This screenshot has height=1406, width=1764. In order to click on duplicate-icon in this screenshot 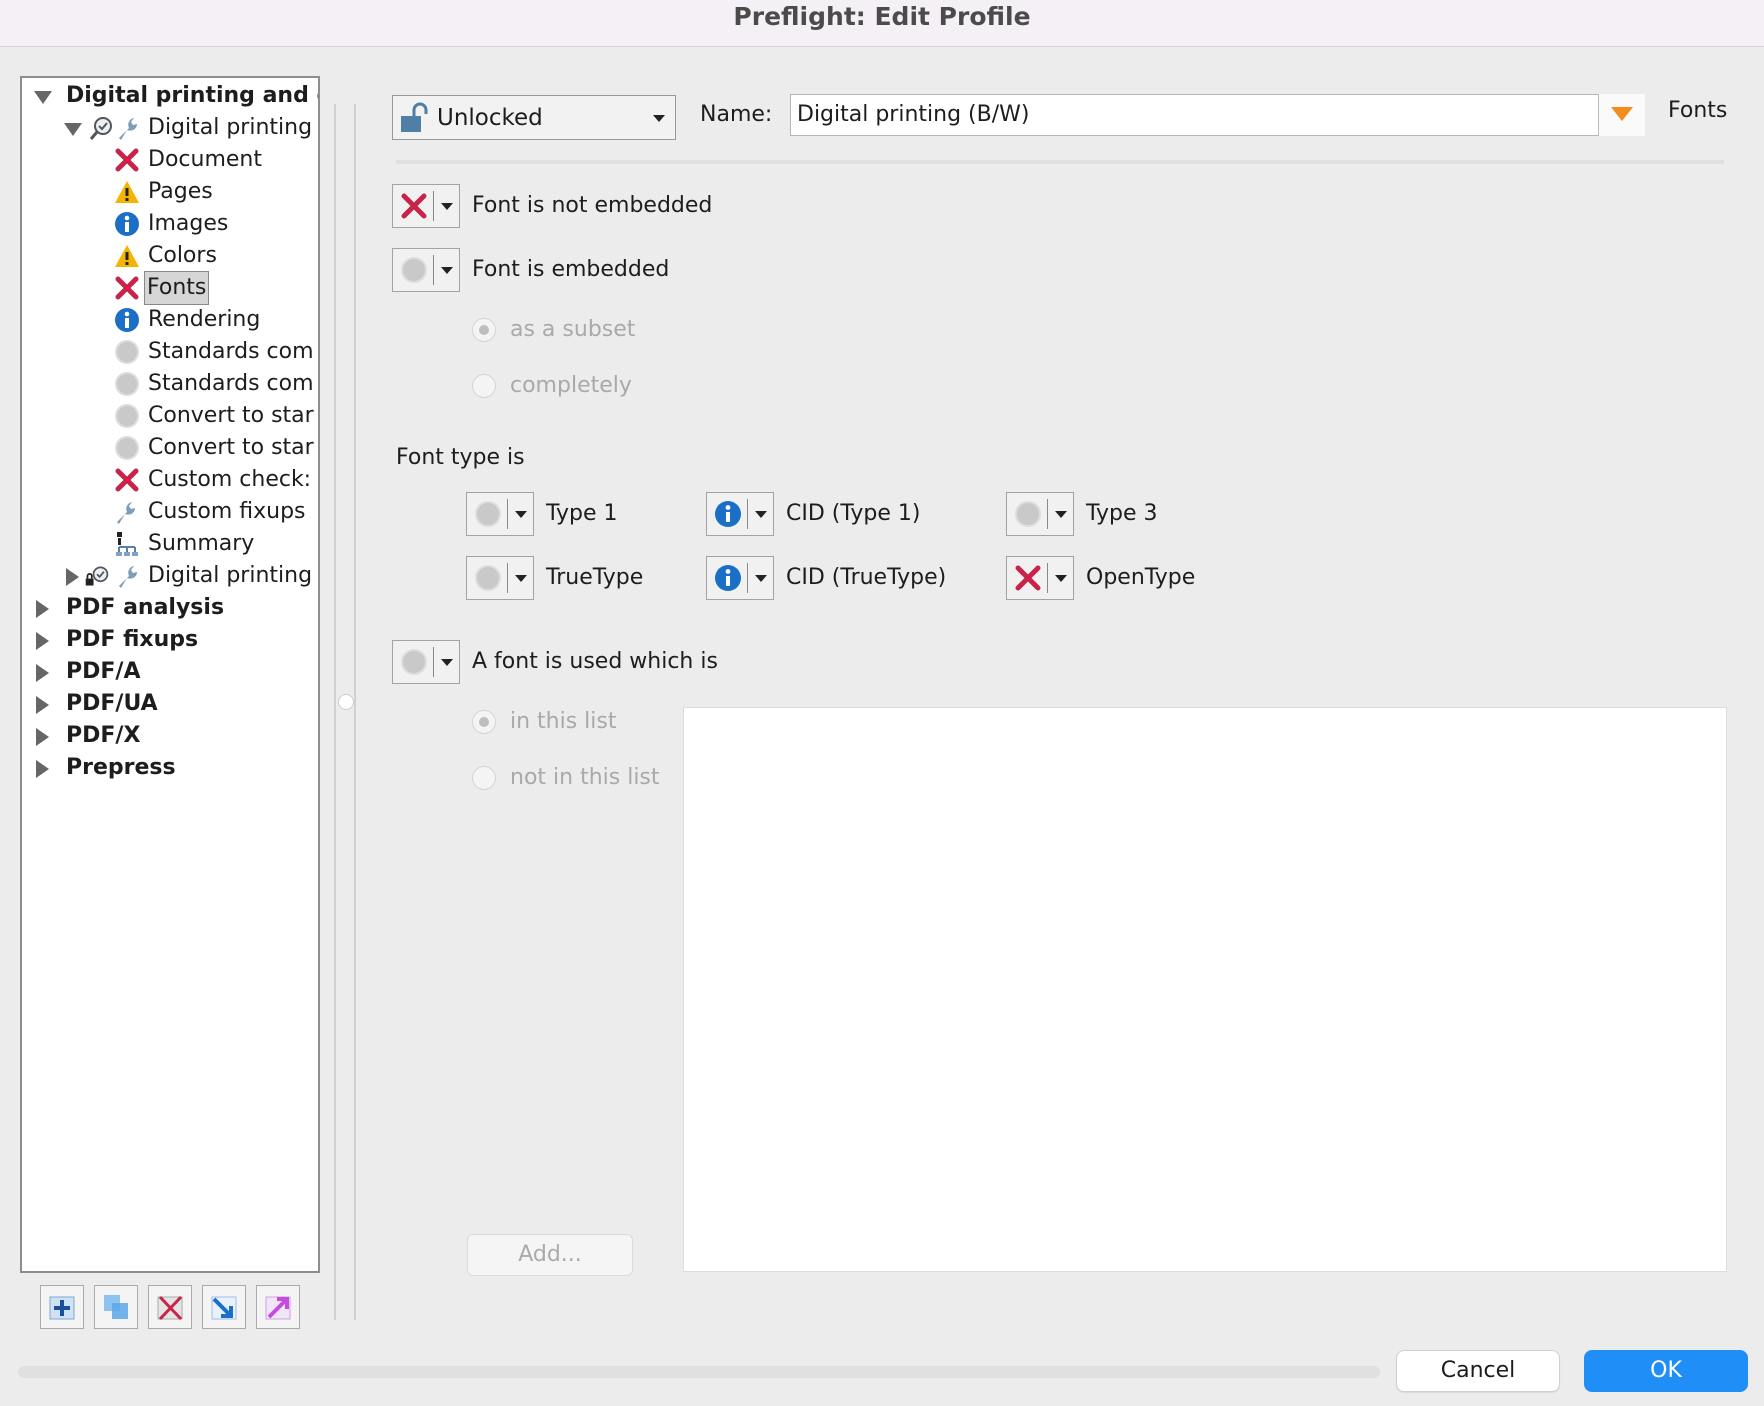, I will do `click(116, 1307)`.